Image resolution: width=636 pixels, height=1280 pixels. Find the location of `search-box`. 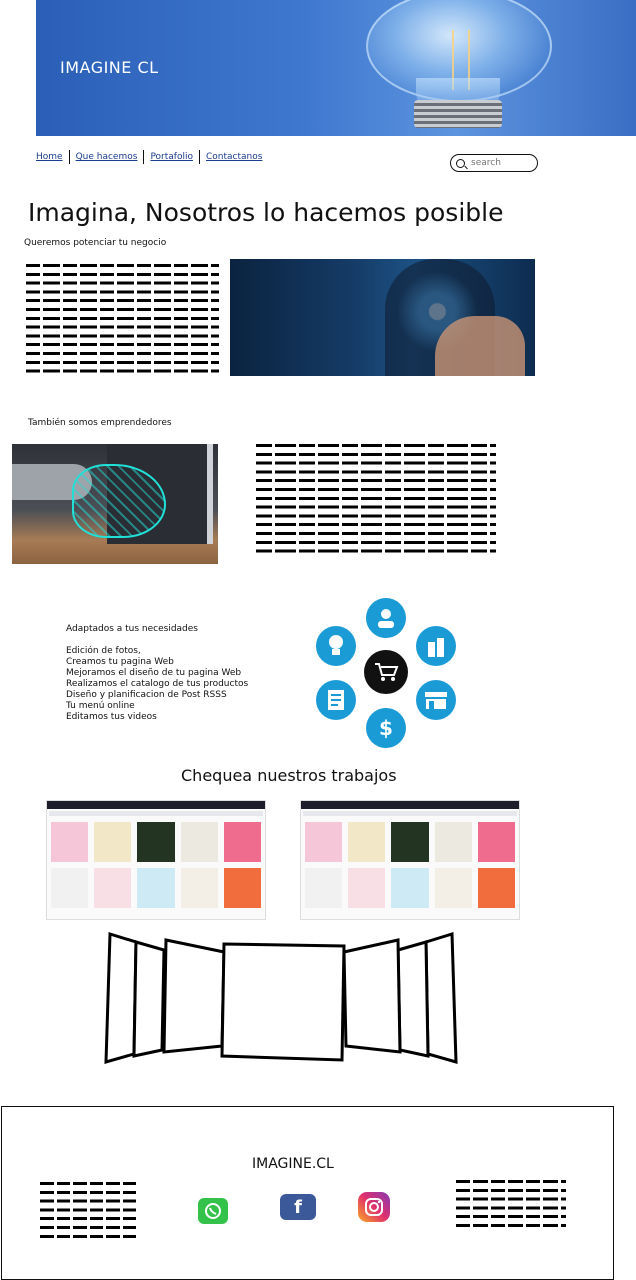

search-box is located at coordinates (494, 163).